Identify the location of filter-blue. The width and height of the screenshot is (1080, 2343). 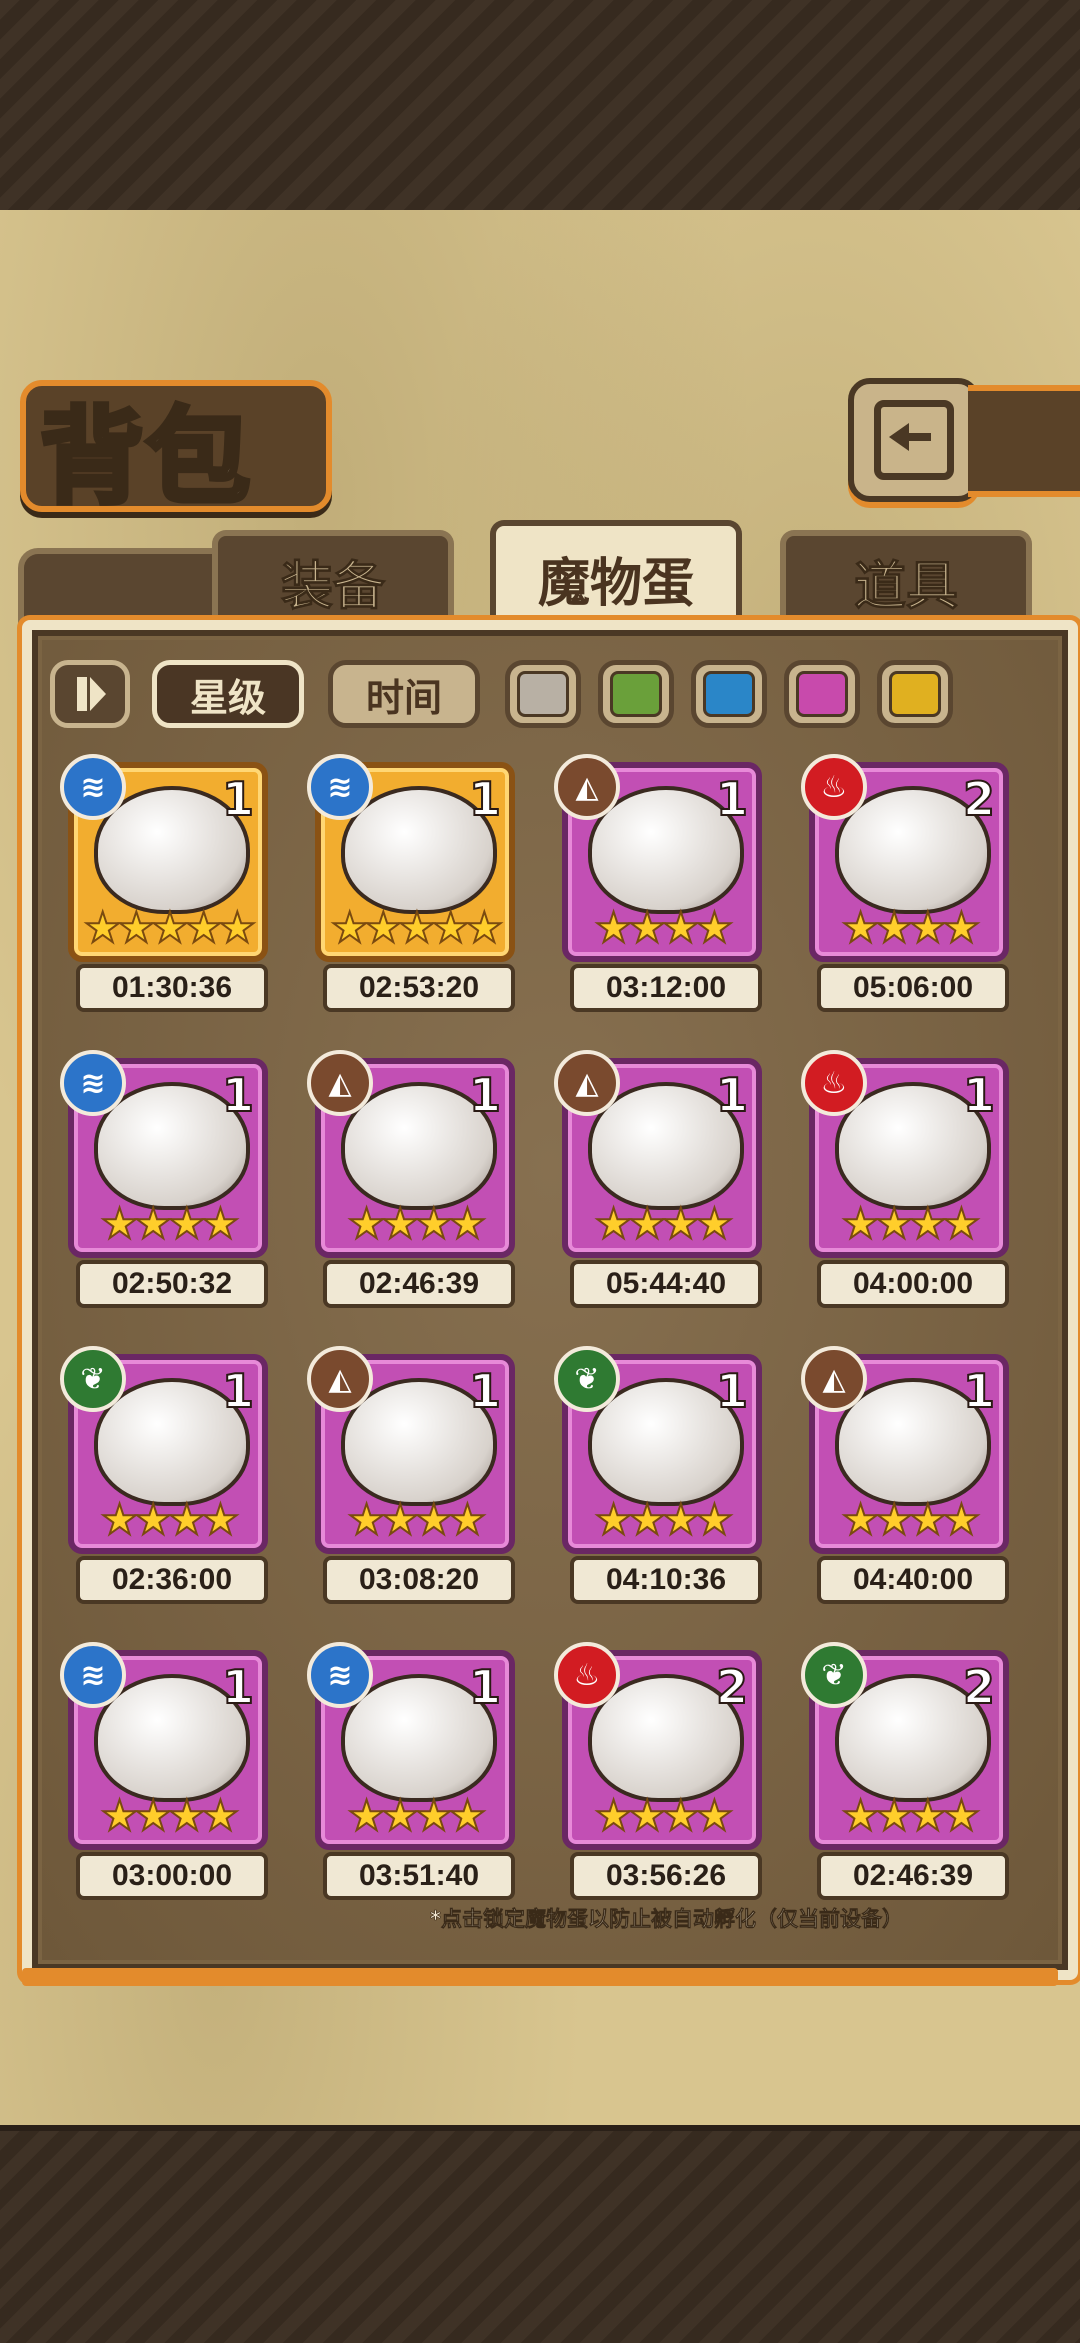
(729, 694).